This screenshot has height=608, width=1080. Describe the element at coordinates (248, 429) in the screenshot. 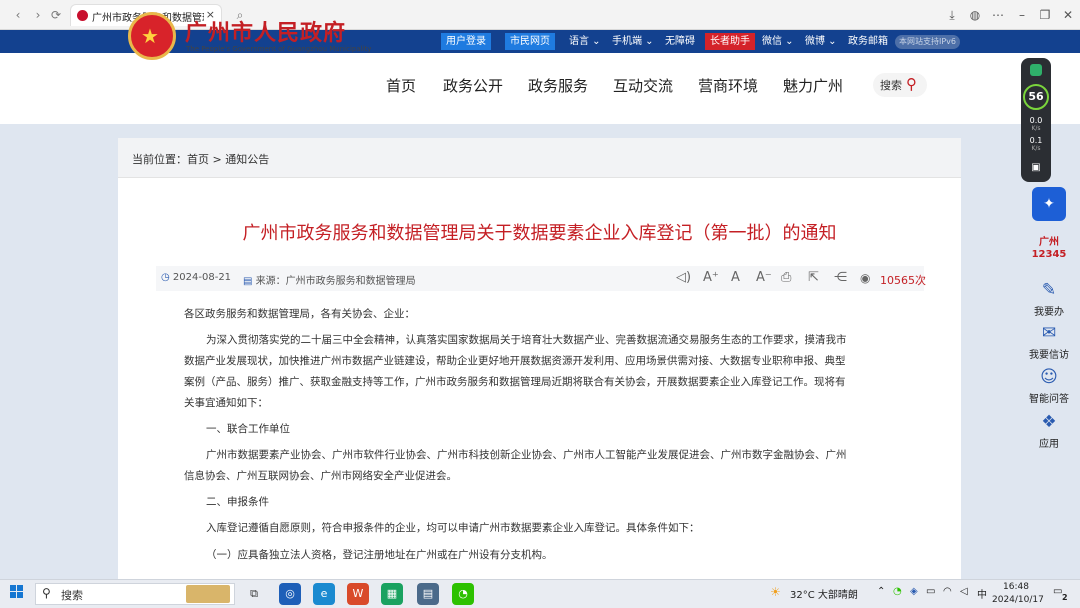

I see `section-heading: 一、联合工作单位` at that location.